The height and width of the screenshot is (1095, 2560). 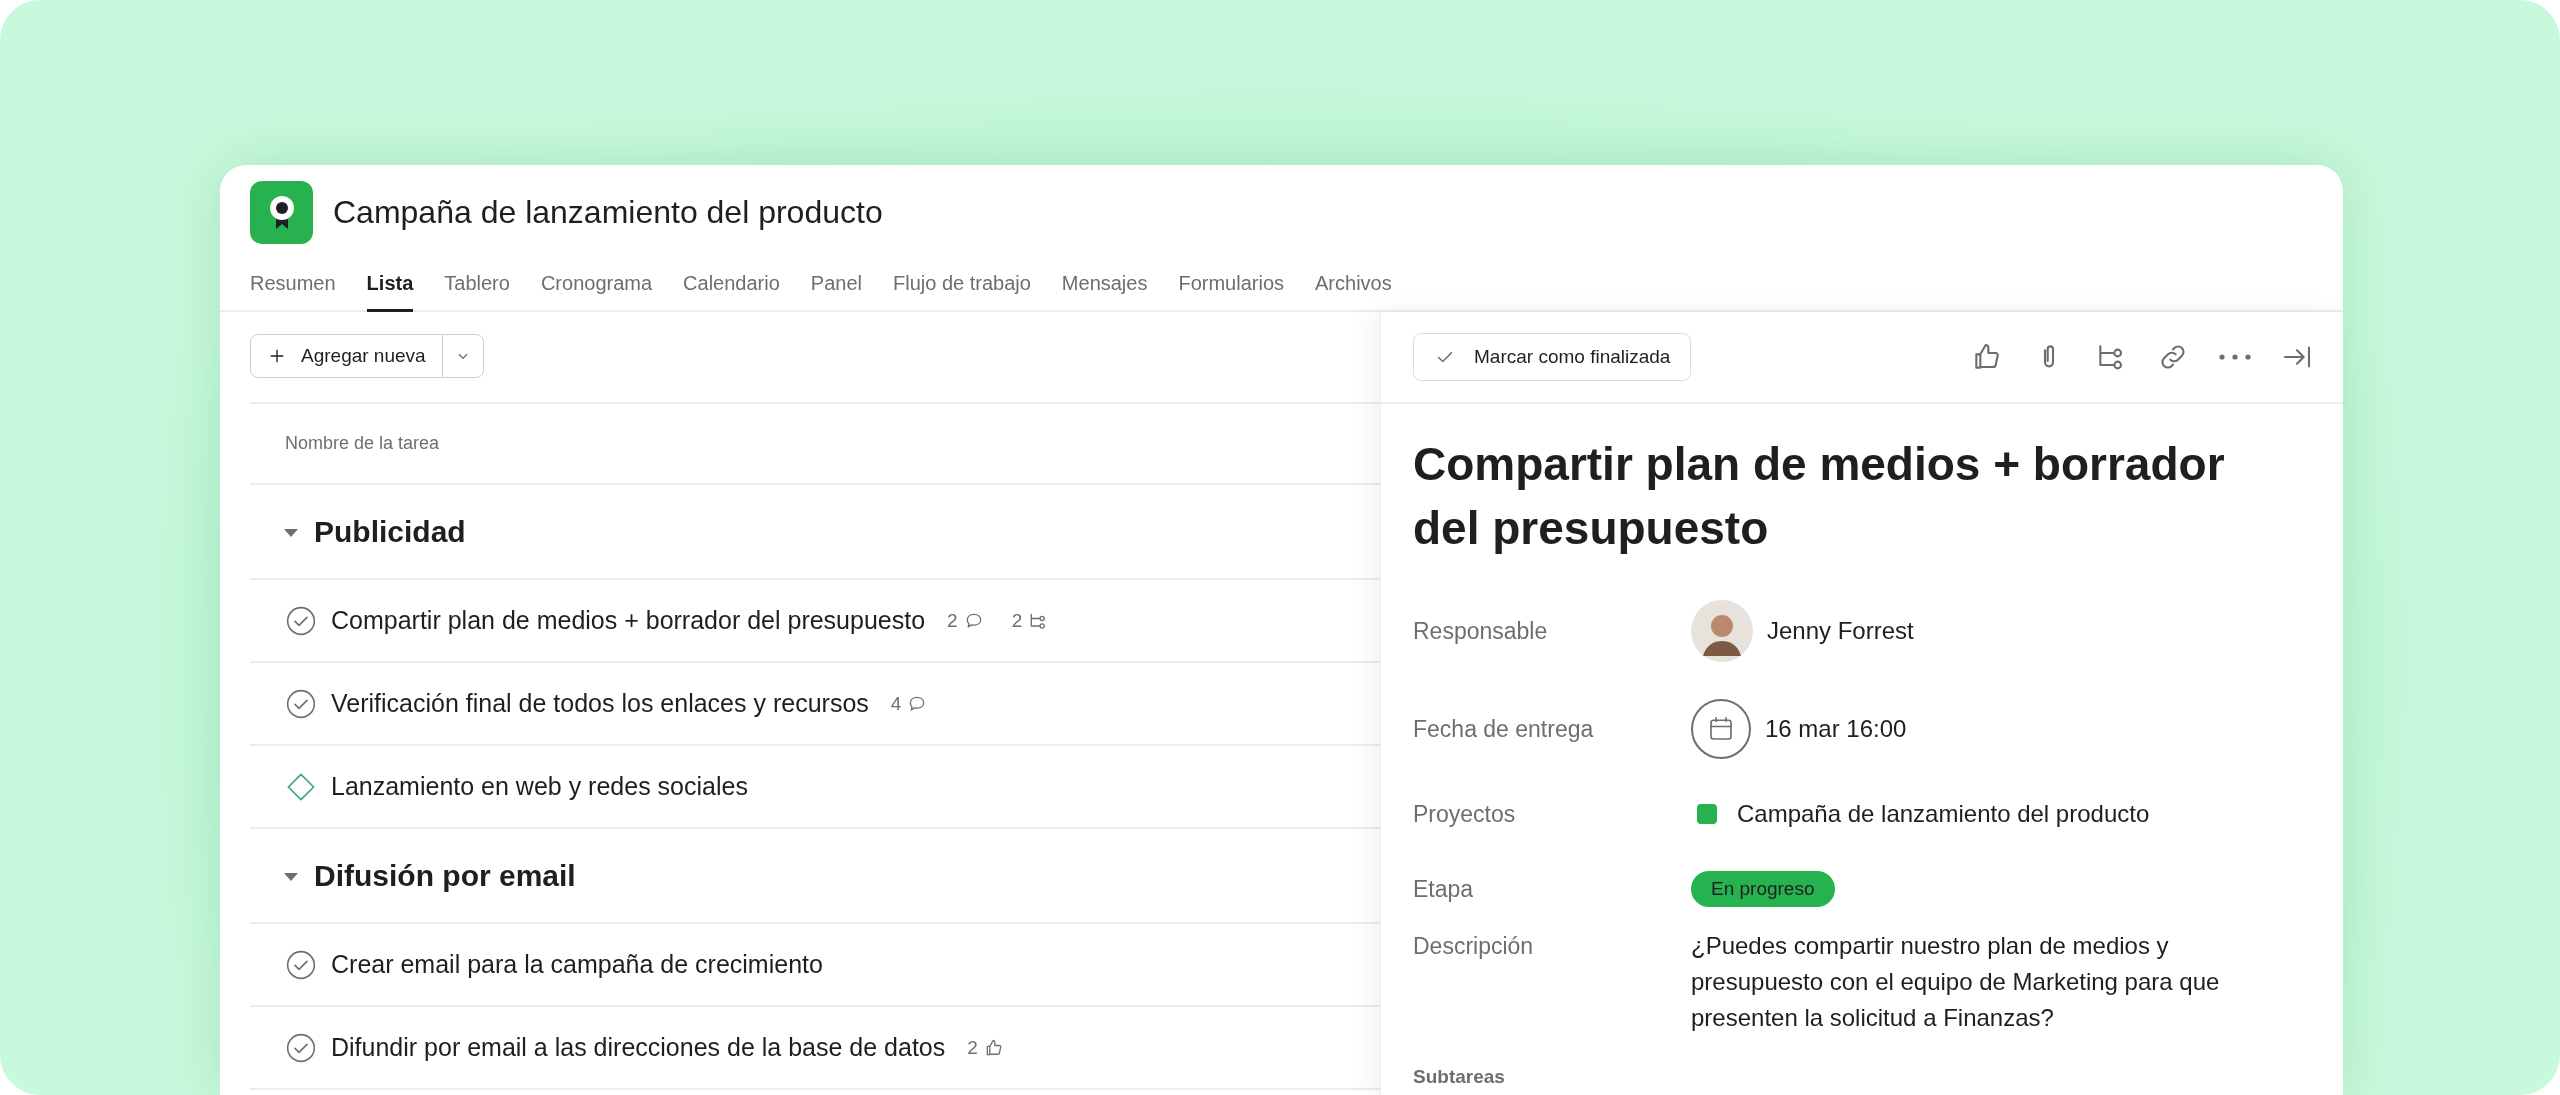 I want to click on subtasks-label: Subtareas, so click(x=1459, y=1077).